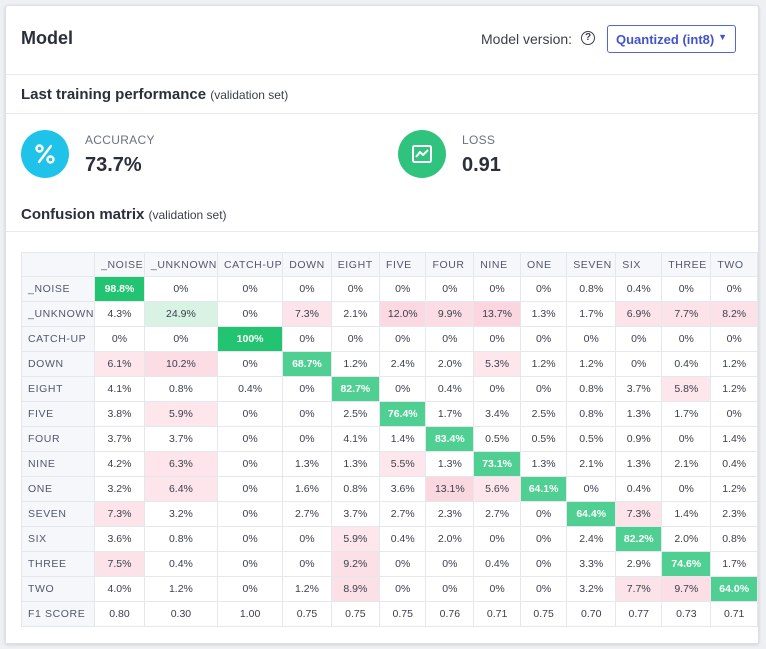 This screenshot has width=766, height=649. I want to click on page-title: Model, so click(47, 38).